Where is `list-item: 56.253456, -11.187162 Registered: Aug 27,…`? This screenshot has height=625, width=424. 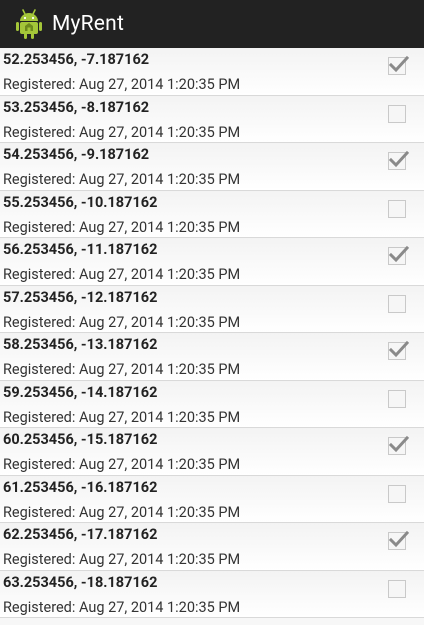
list-item: 56.253456, -11.187162 Registered: Aug 27,… is located at coordinates (212, 262).